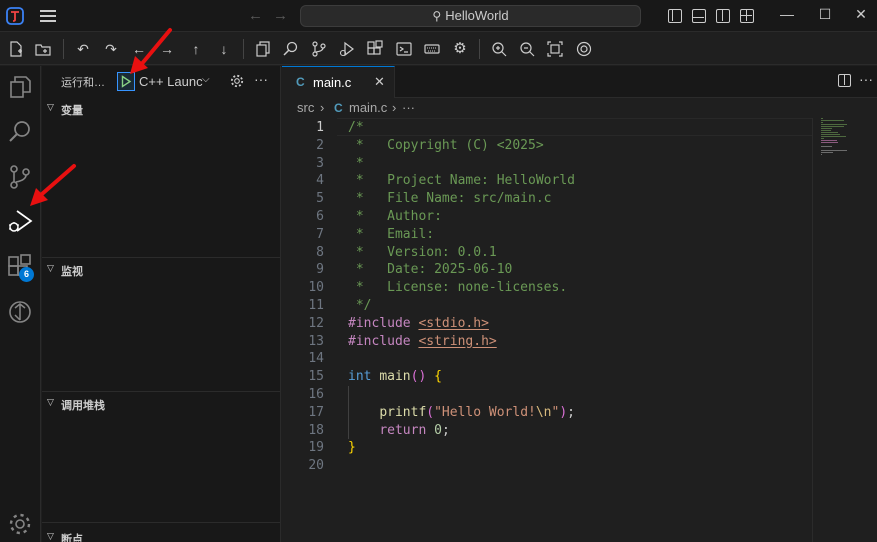  Describe the element at coordinates (675, 16) in the screenshot. I see `toggle-primary-sidebar-icon` at that location.